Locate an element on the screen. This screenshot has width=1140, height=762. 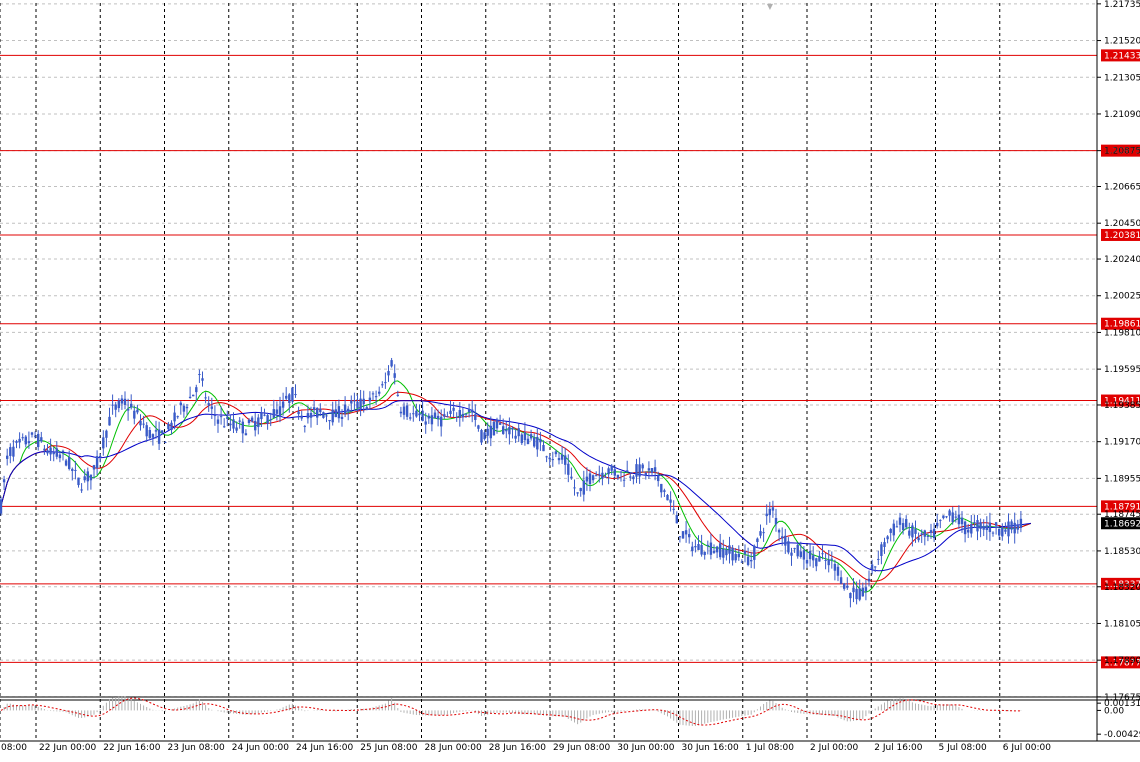
time-tick-label: 25 Jun 08:00 is located at coordinates (388, 748).